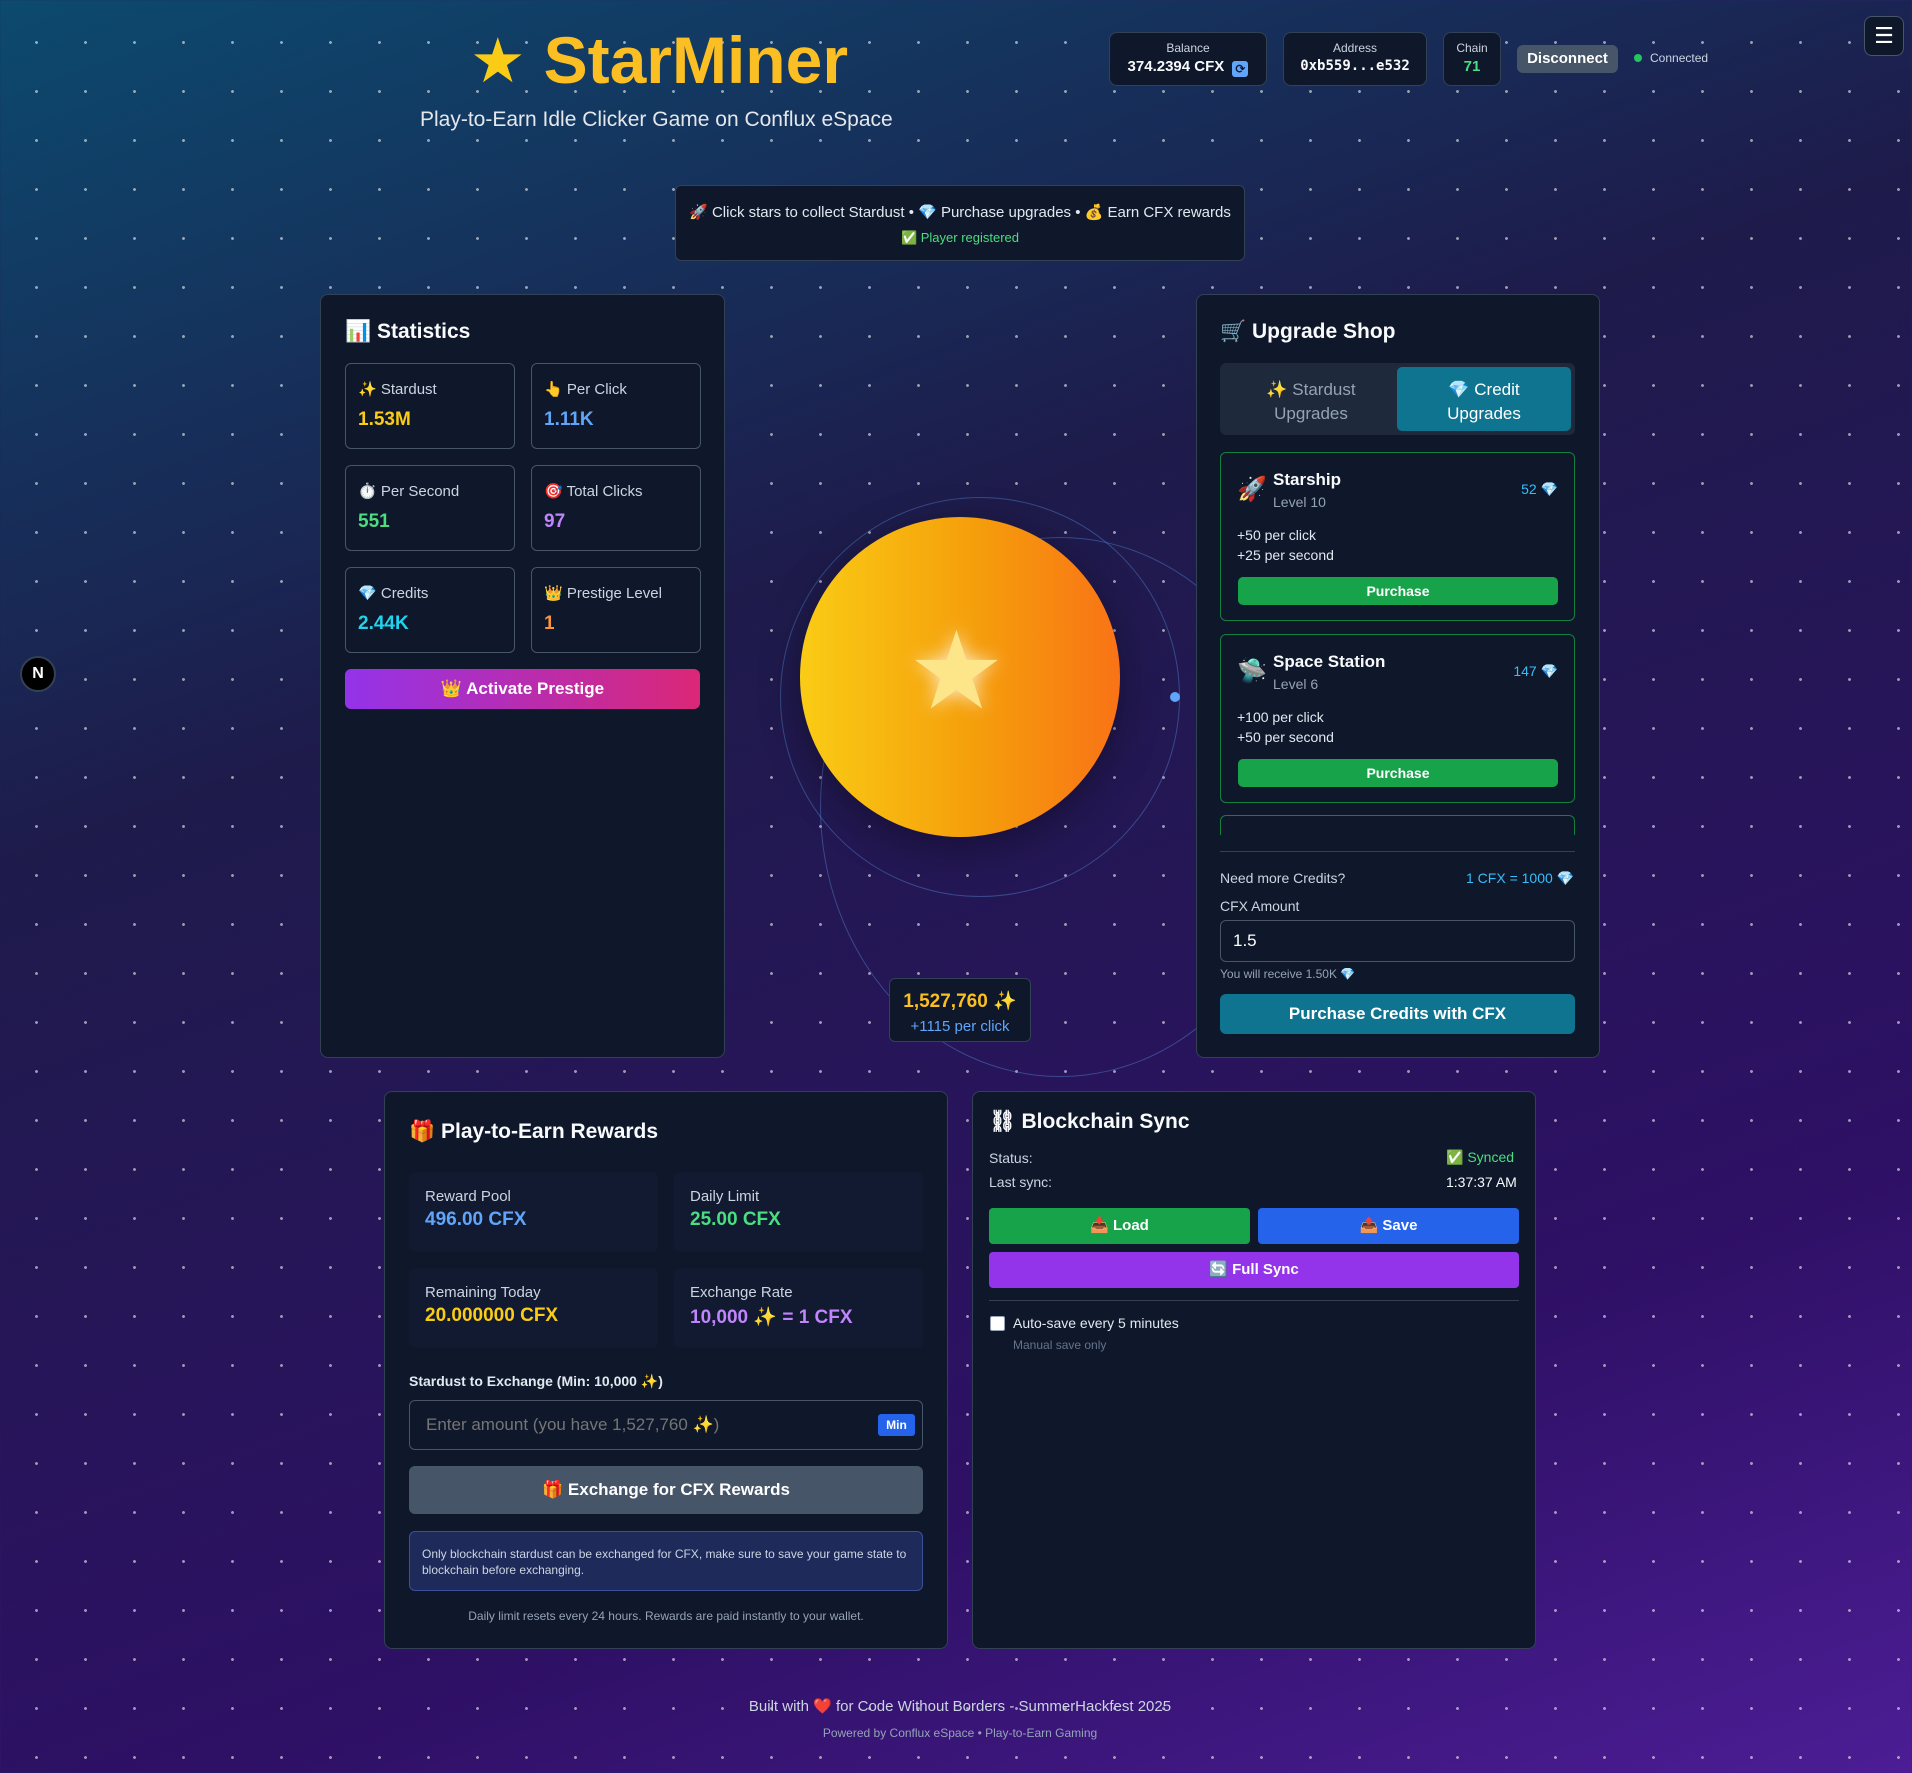 Image resolution: width=1912 pixels, height=1773 pixels. I want to click on upgrade-level: Level 10, so click(1299, 502).